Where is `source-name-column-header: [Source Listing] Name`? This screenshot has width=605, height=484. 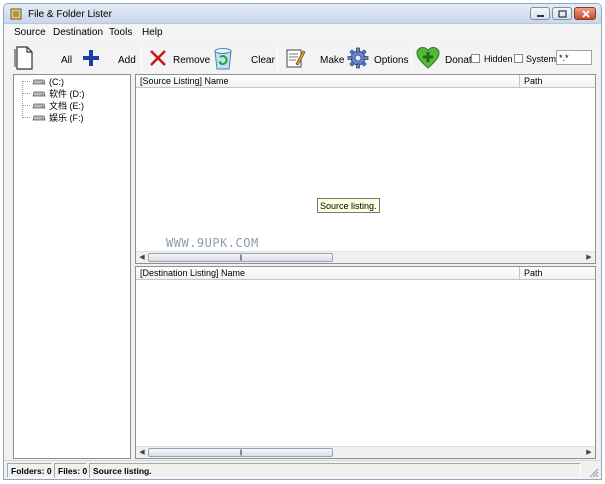
source-name-column-header: [Source Listing] Name is located at coordinates (184, 82).